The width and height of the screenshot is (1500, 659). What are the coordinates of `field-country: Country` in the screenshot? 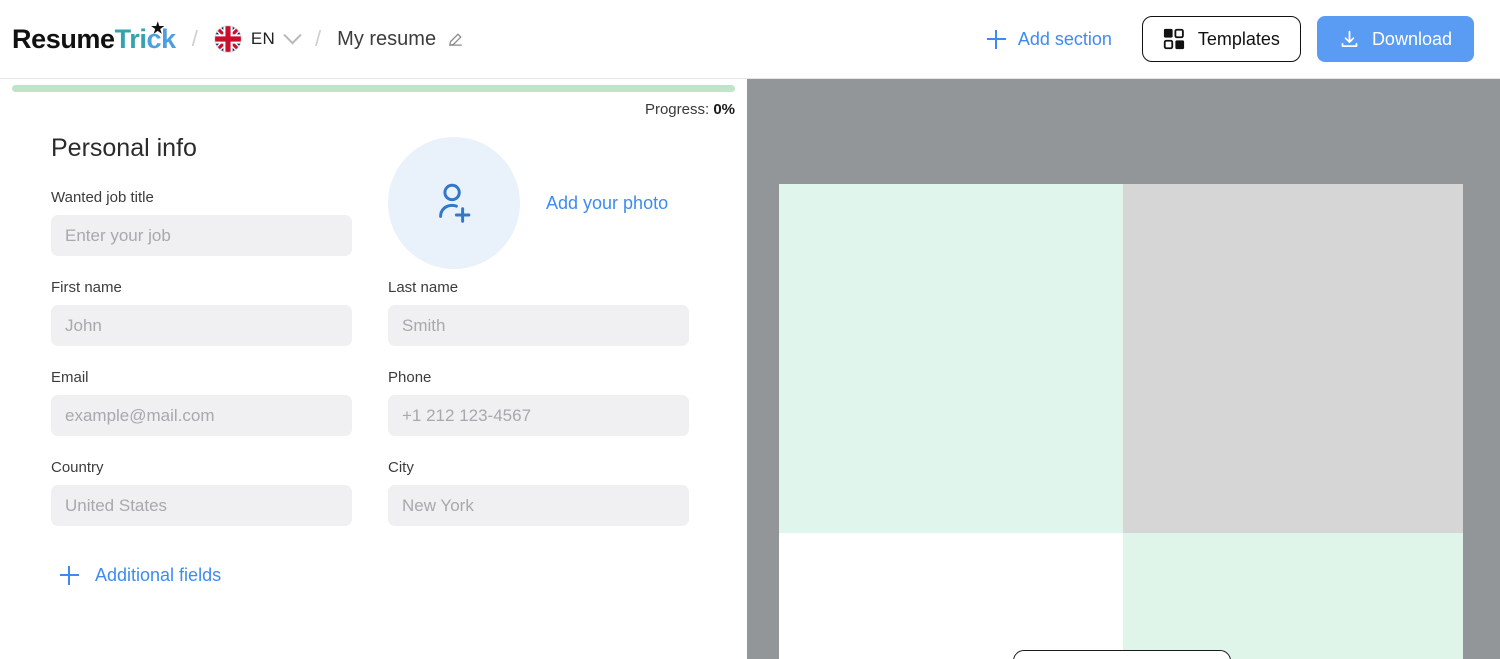 It's located at (201, 492).